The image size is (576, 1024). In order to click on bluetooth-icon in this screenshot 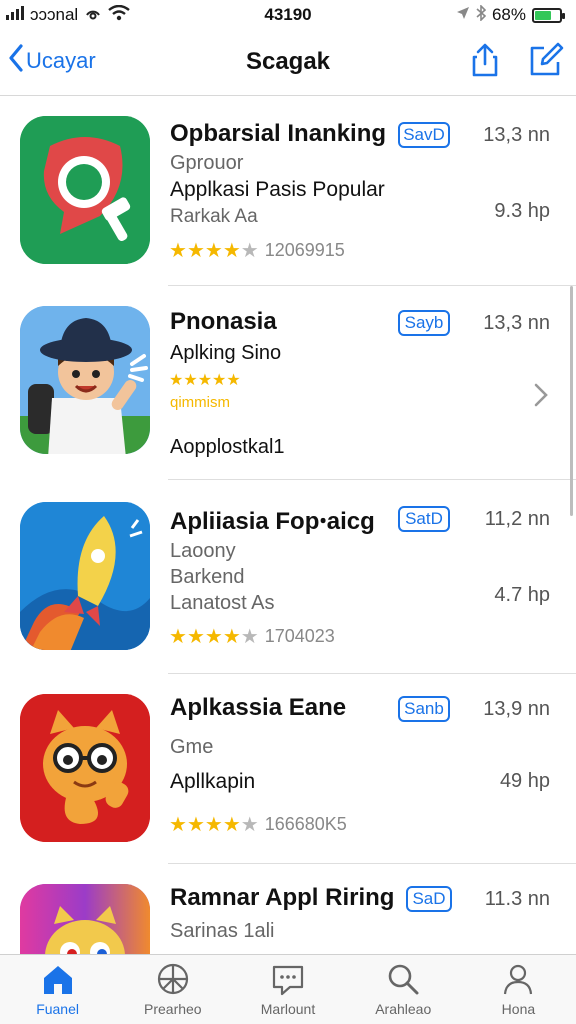, I will do `click(481, 14)`.